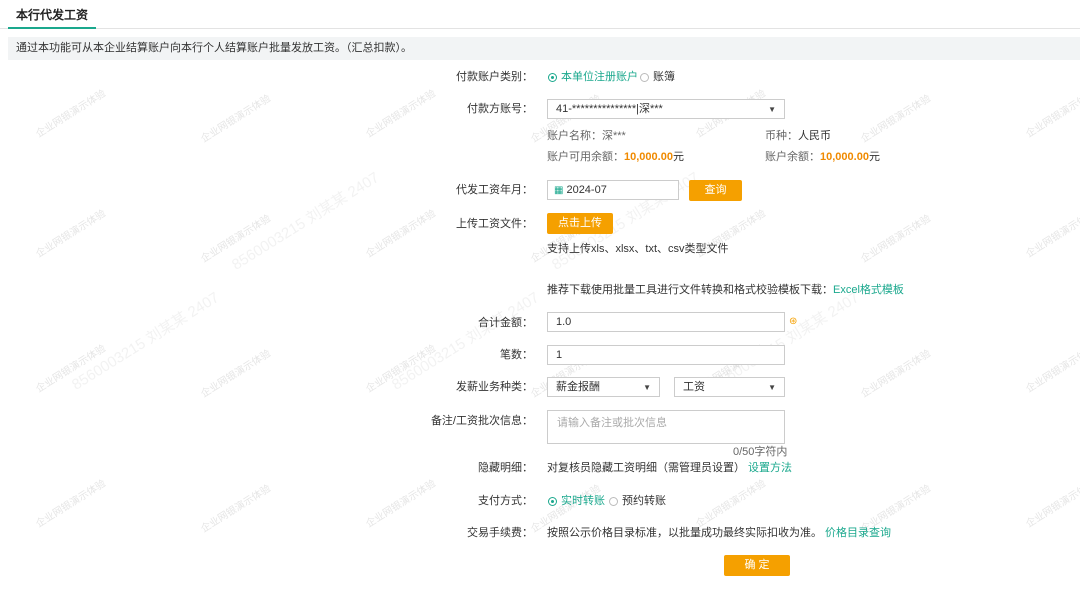 The width and height of the screenshot is (1080, 604). What do you see at coordinates (544, 48) in the screenshot?
I see `notice-bar: 通过本功能可从本企业结算账户向本行个人结算账户批量发放工资。（汇总扣款）。` at bounding box center [544, 48].